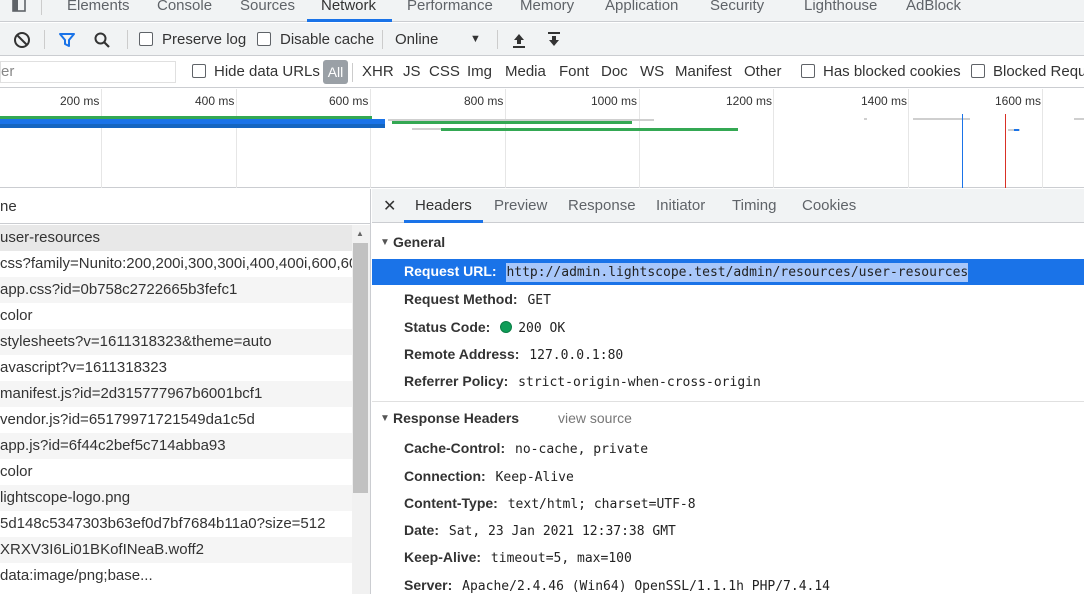 The width and height of the screenshot is (1084, 594). What do you see at coordinates (461, 299) in the screenshot?
I see `header-key: Request Method:` at bounding box center [461, 299].